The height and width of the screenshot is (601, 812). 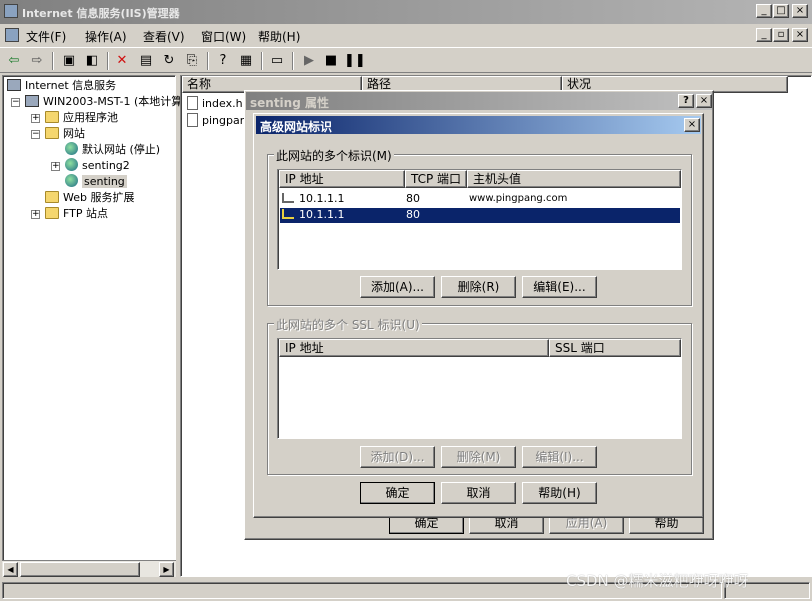 I want to click on tree-horizontal-scrollbar: ◀ ▶, so click(x=89, y=568).